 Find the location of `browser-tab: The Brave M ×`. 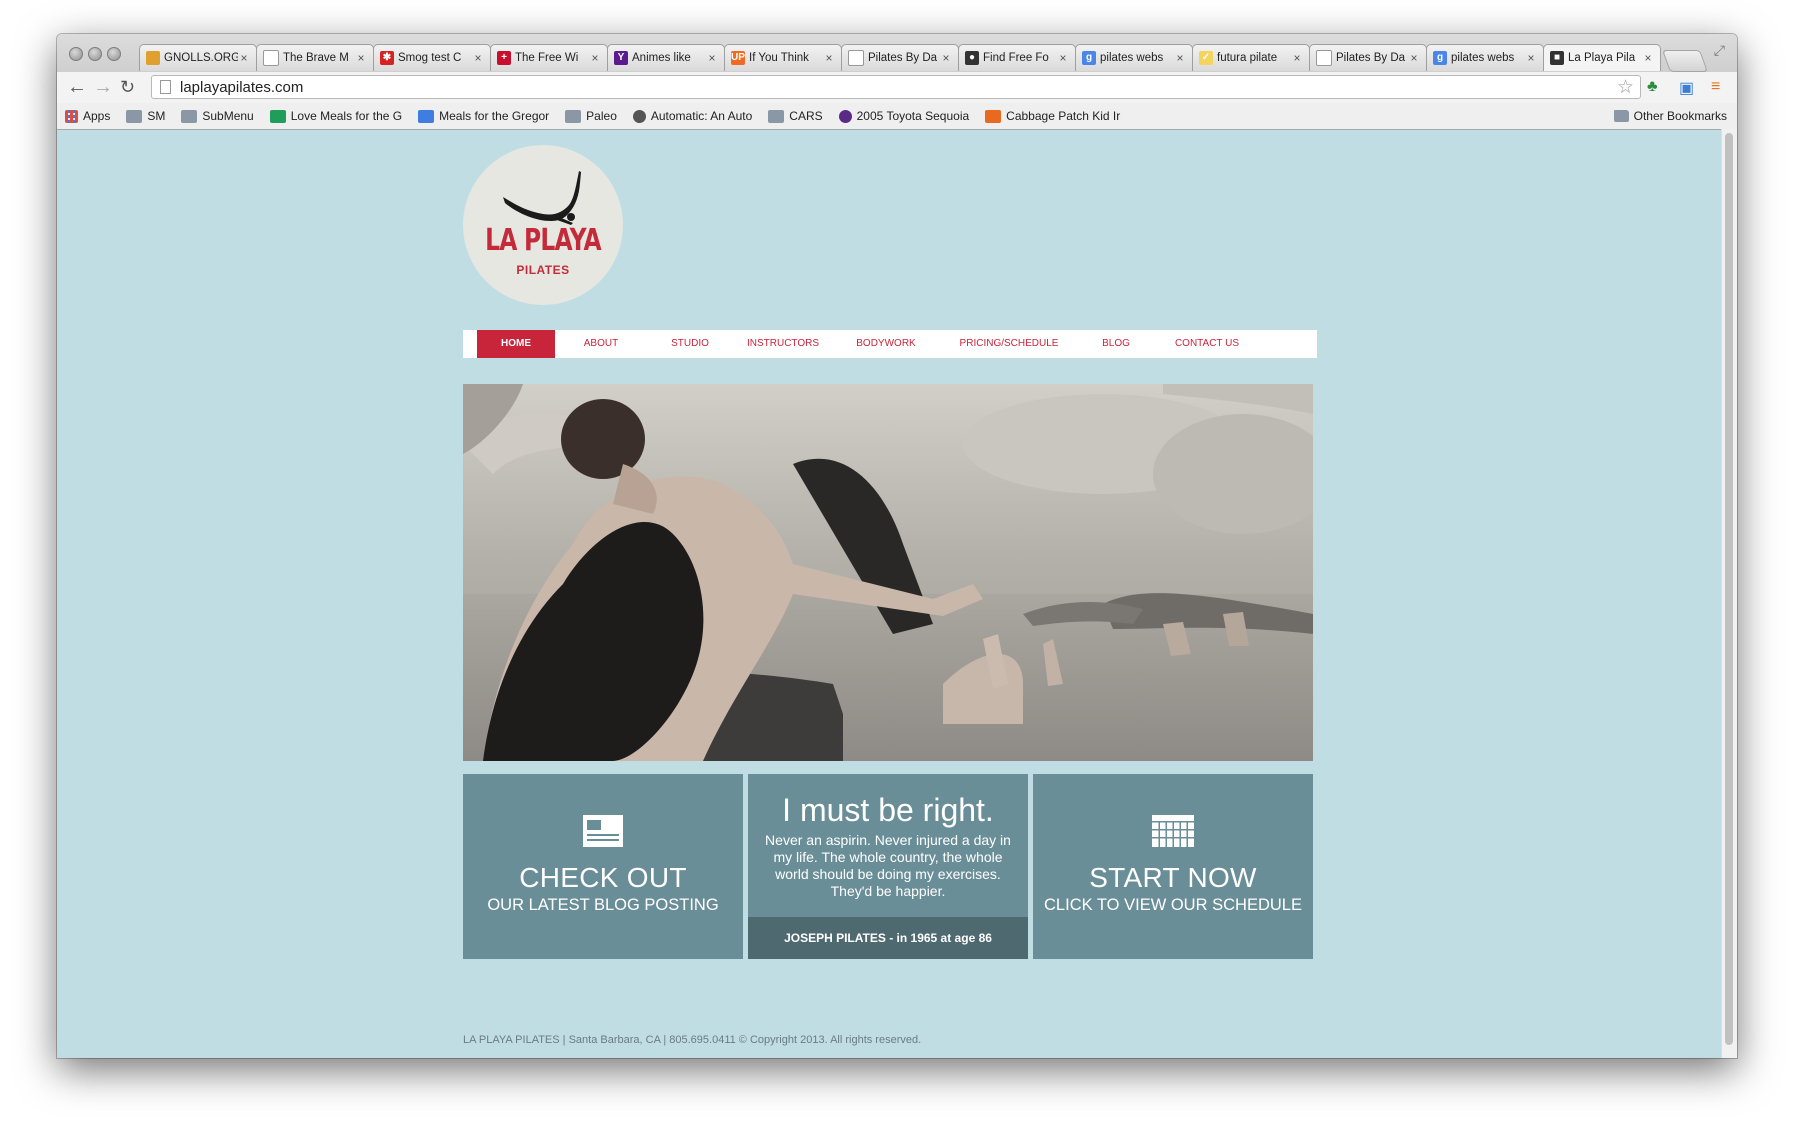

browser-tab: The Brave M × is located at coordinates (315, 57).